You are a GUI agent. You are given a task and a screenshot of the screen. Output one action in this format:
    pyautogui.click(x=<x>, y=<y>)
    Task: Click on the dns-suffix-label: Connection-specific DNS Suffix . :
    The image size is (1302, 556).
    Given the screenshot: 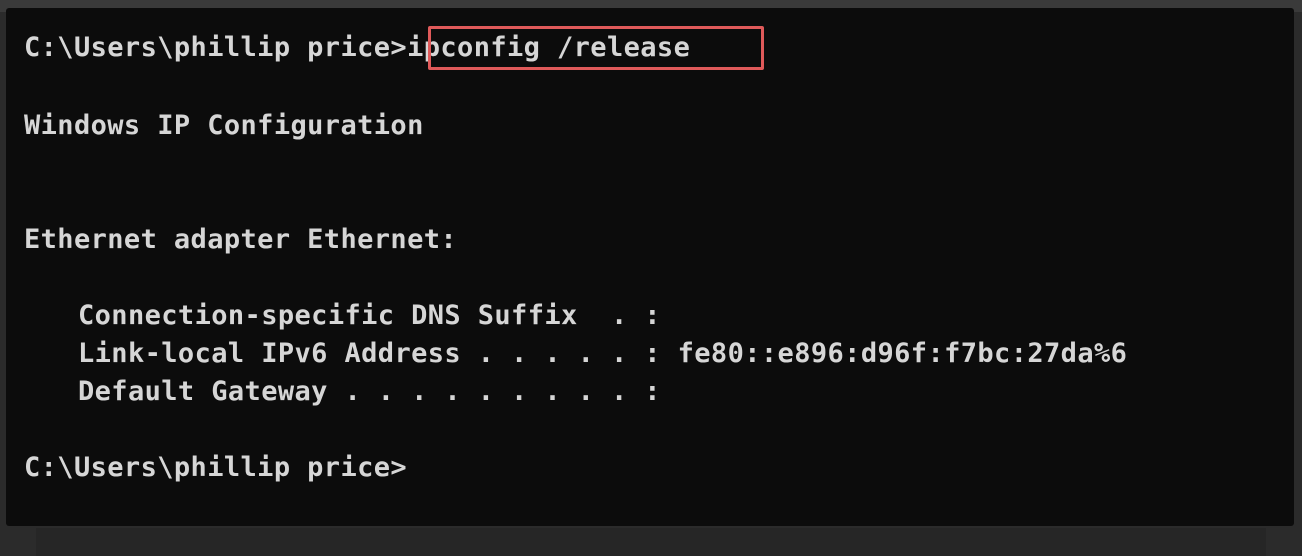 What is the action you would take?
    pyautogui.click(x=369, y=315)
    